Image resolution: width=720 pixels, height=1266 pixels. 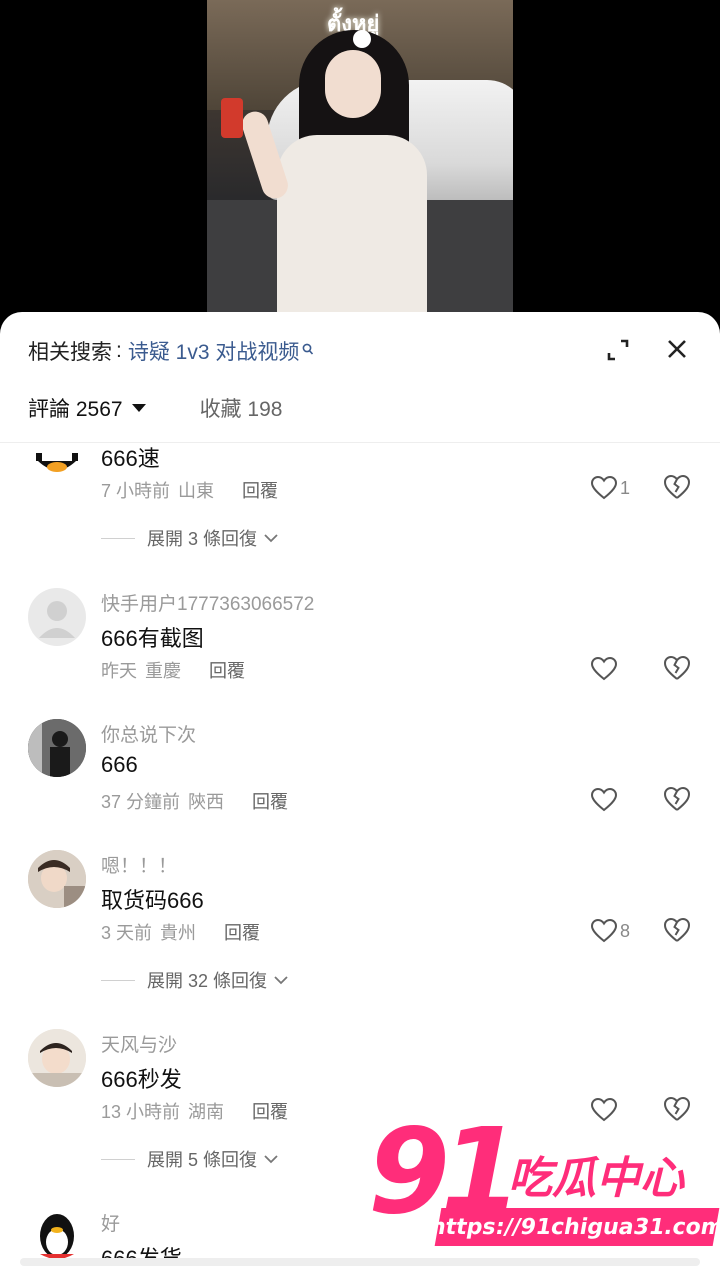 What do you see at coordinates (75, 409) in the screenshot?
I see `tab-comments-label: 評論 2567` at bounding box center [75, 409].